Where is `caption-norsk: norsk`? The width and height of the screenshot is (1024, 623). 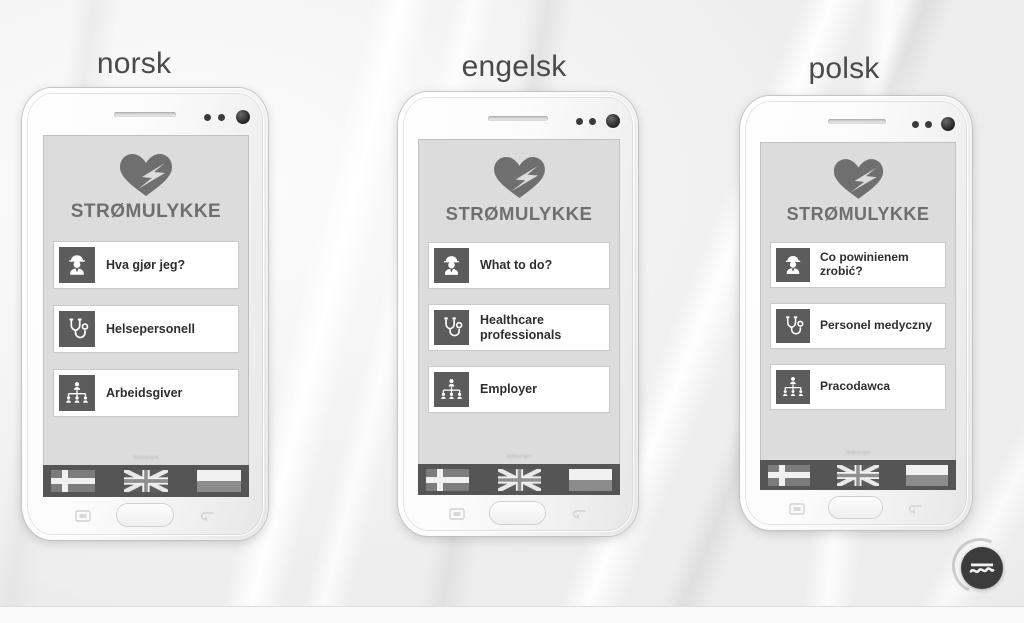 caption-norsk: norsk is located at coordinates (134, 63).